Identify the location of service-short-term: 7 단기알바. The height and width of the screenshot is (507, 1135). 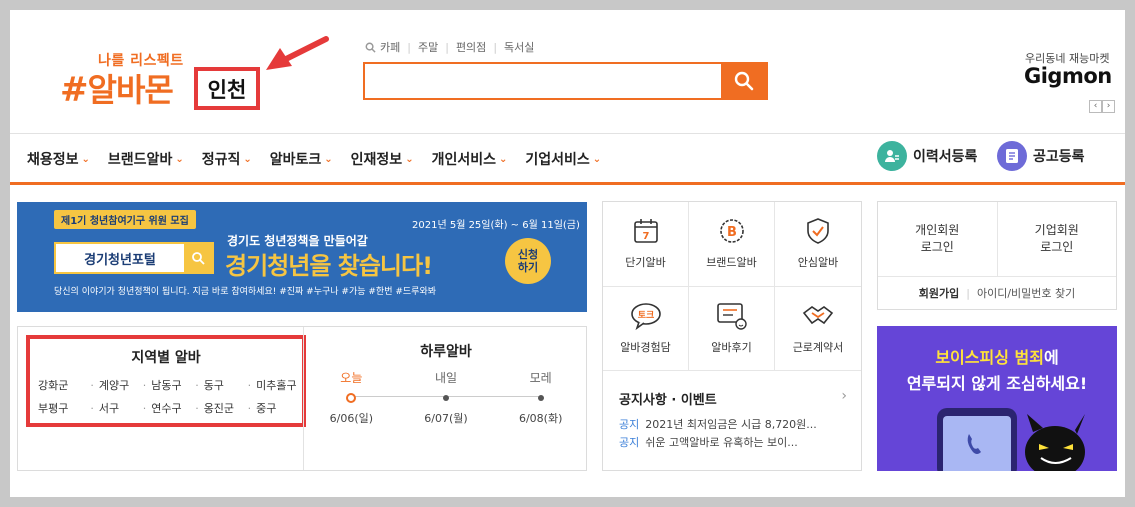
(646, 244).